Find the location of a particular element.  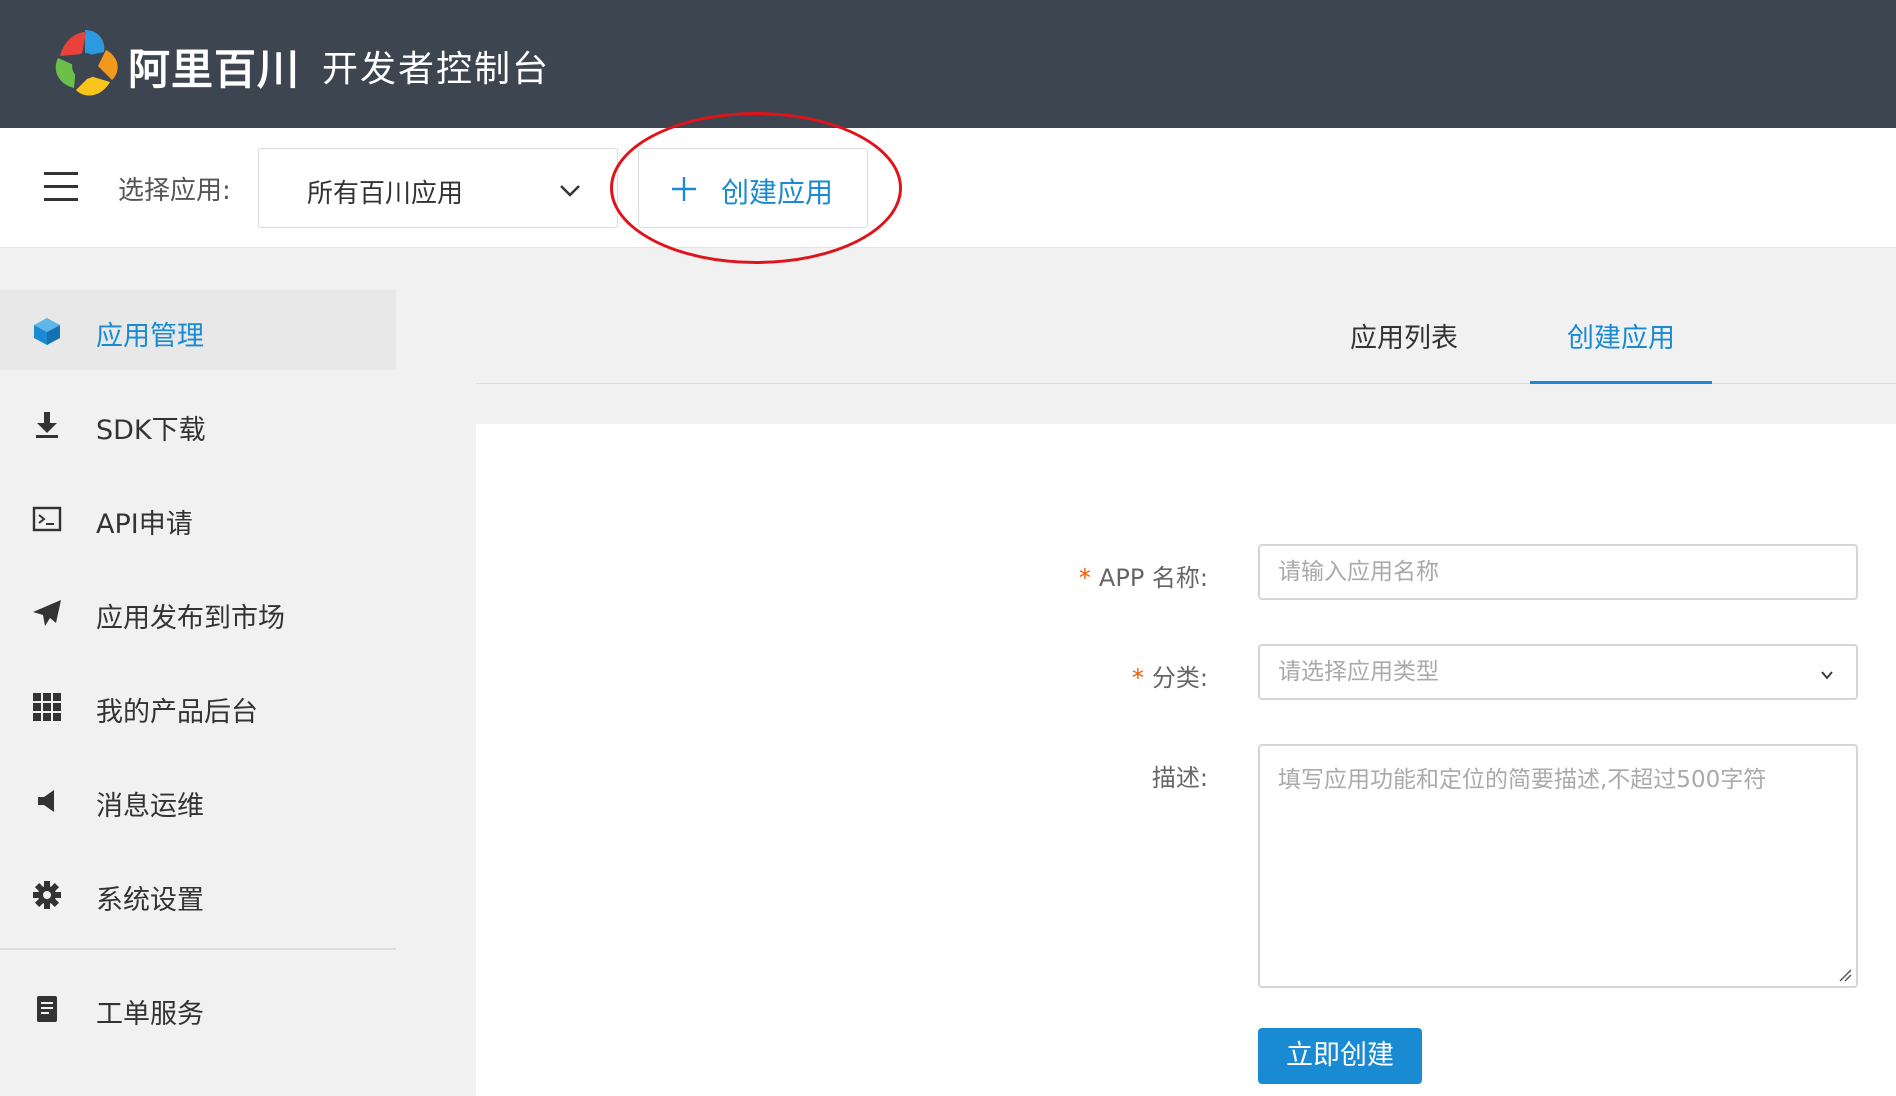

tabs-bar: 应用列表 创建应用 is located at coordinates (1186, 317).